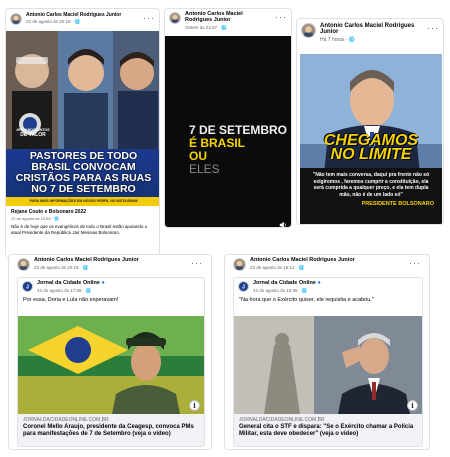 Image resolution: width=450 pixels, height=457 pixels. Describe the element at coordinates (238, 149) in the screenshot. I see `video-text: 7 DE SETEMBRO É BRASIL OU ELES` at that location.